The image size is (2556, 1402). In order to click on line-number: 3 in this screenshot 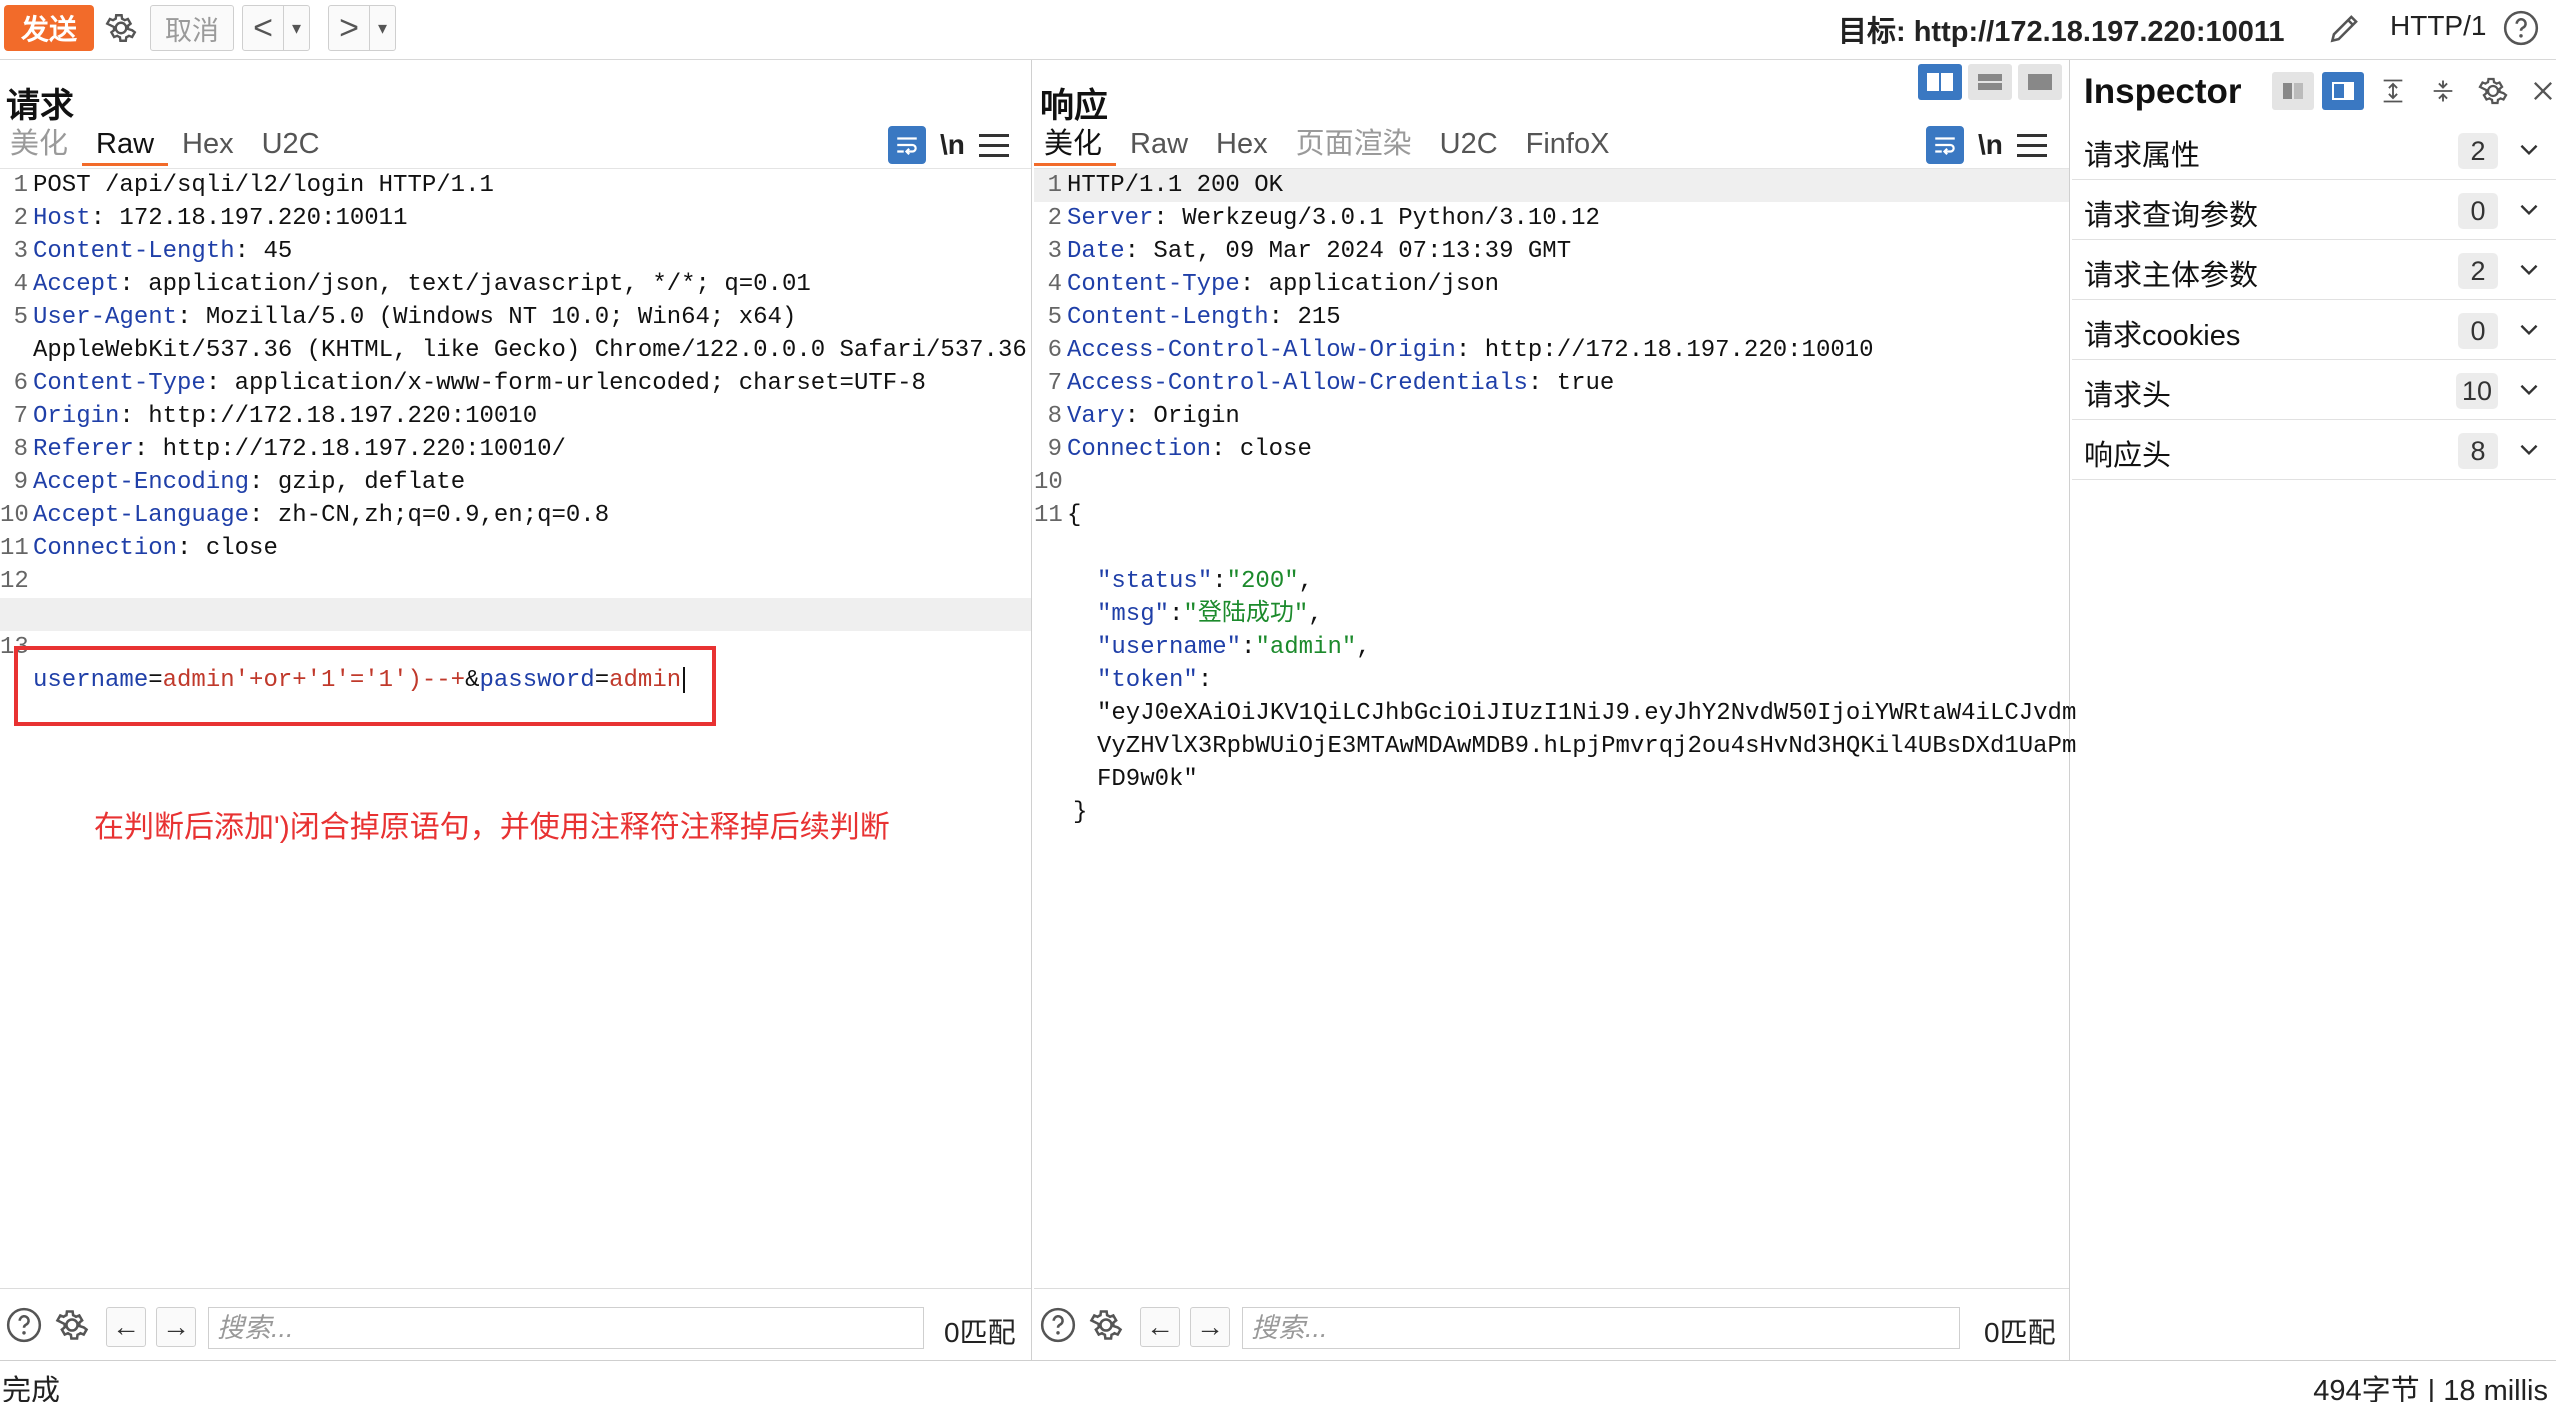, I will do `click(1054, 251)`.